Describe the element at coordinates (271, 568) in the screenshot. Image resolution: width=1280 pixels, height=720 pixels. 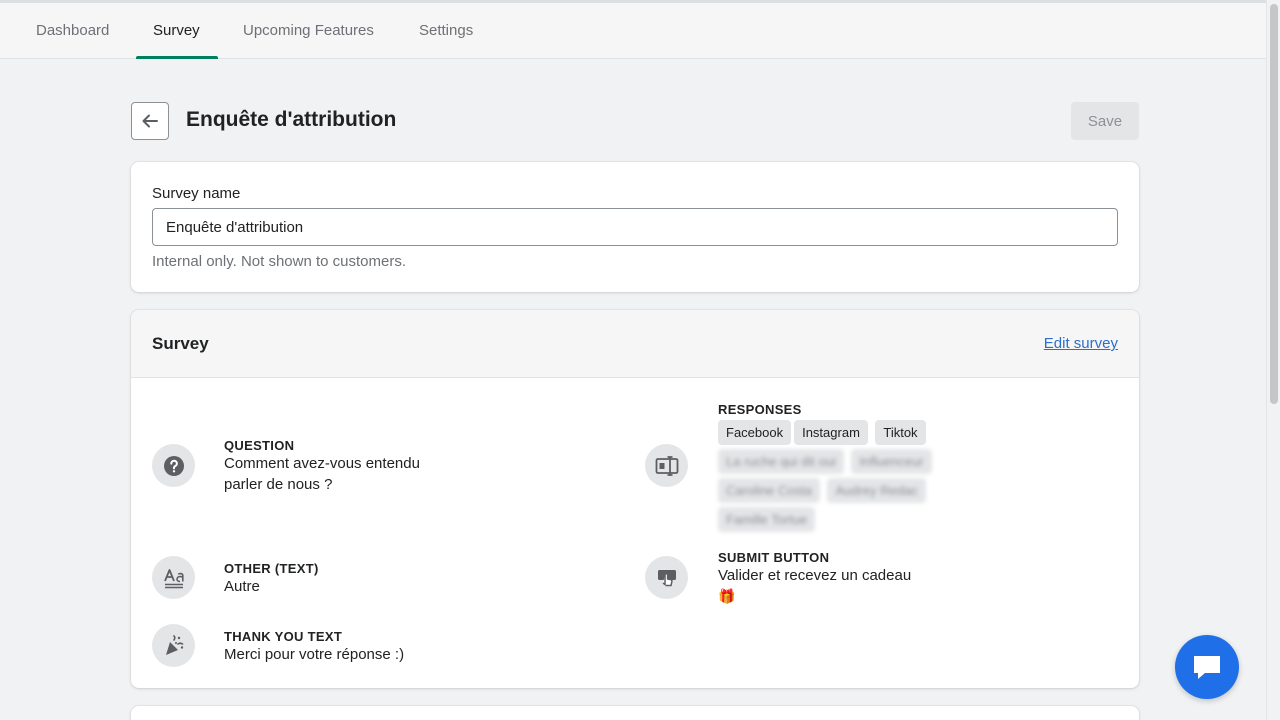
I see `other-label: OTHER (TEXT)` at that location.